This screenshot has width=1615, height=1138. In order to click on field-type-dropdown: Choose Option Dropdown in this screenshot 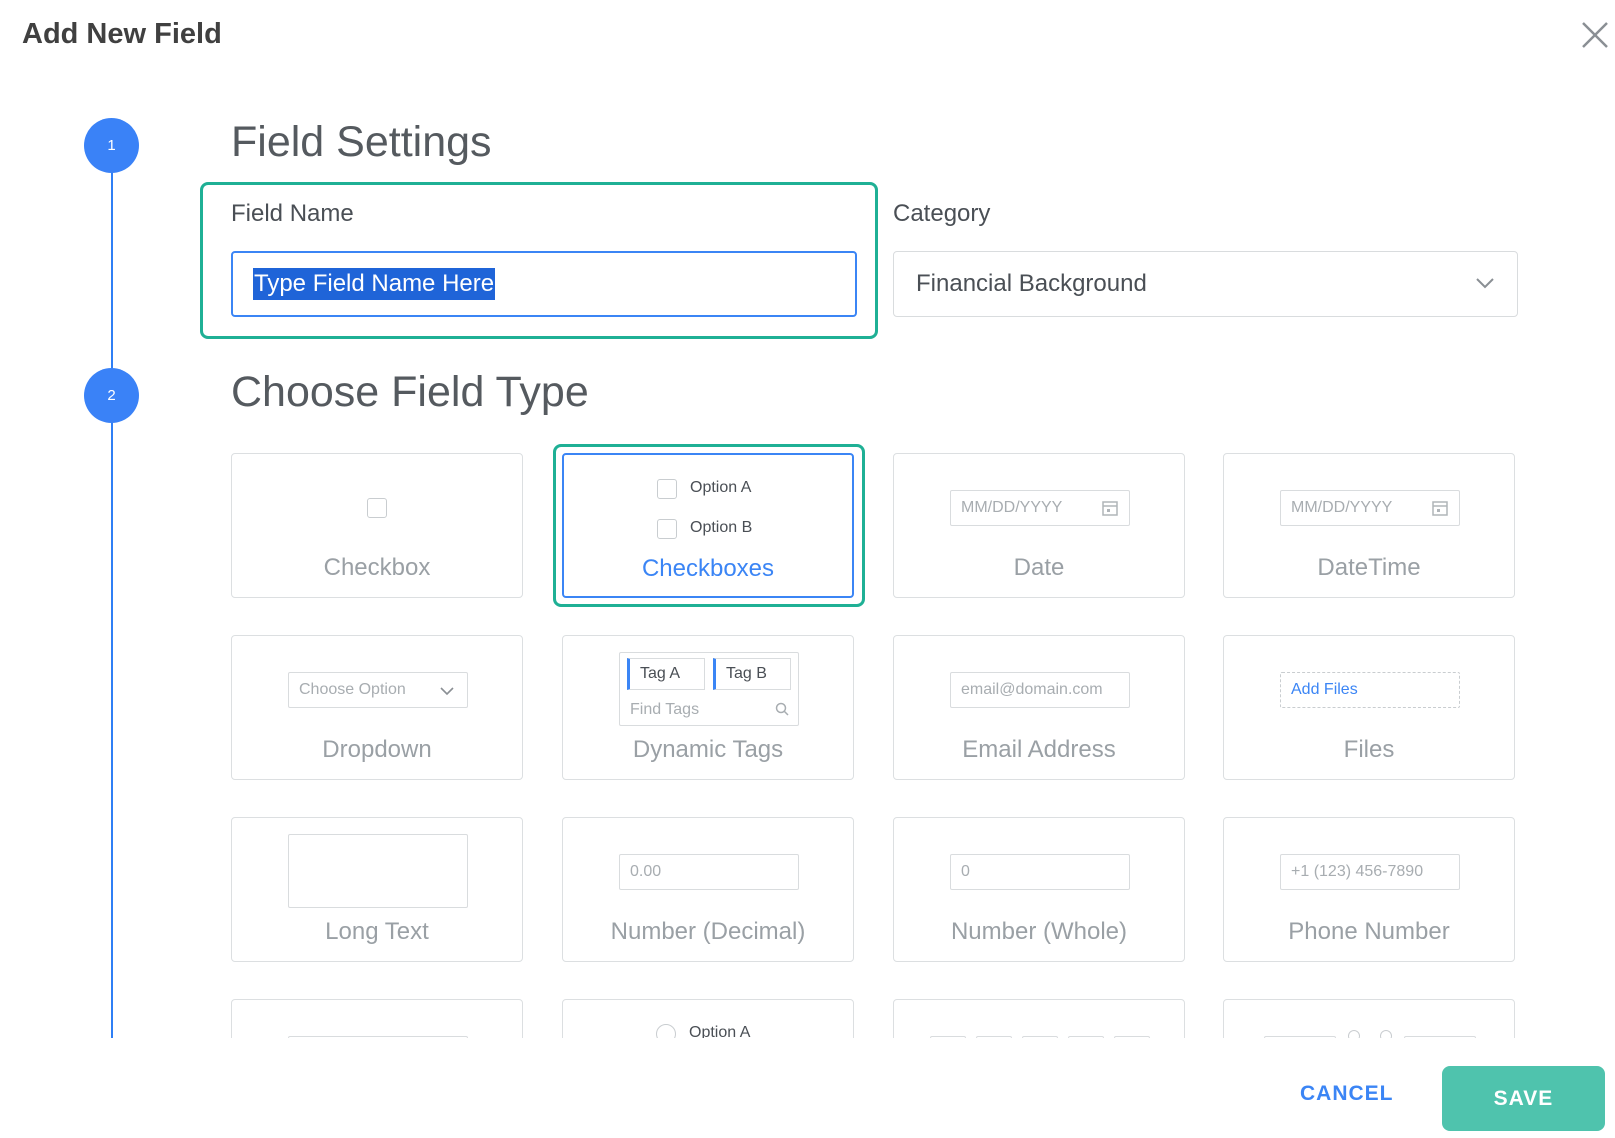, I will do `click(377, 707)`.